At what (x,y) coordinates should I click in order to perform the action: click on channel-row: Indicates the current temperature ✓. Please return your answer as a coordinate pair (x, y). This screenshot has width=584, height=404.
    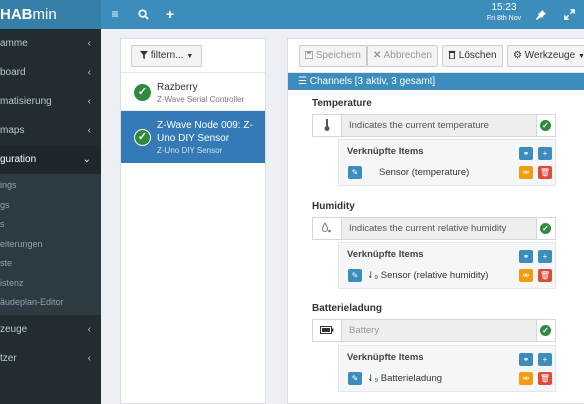
    Looking at the image, I should click on (434, 125).